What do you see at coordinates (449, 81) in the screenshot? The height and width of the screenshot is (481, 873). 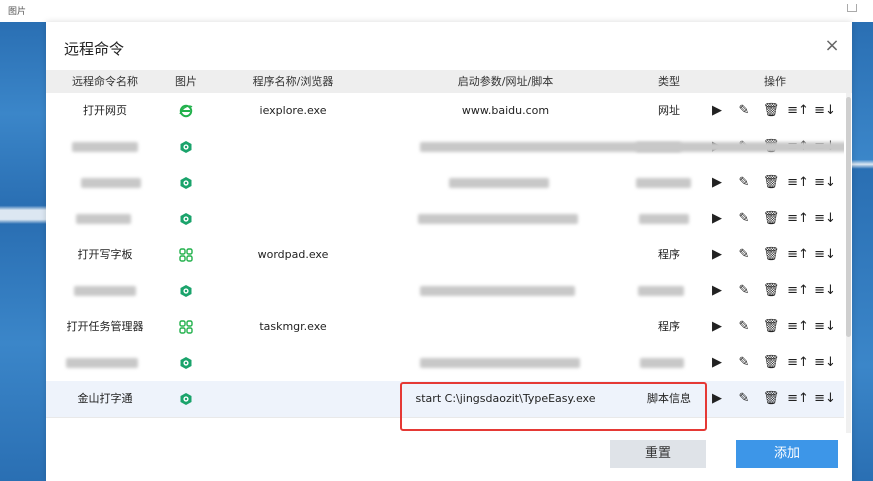 I see `table-header: 远程命令名称 图片 程序名称/浏览器 启动参数/网址/脚本 类型 操作` at bounding box center [449, 81].